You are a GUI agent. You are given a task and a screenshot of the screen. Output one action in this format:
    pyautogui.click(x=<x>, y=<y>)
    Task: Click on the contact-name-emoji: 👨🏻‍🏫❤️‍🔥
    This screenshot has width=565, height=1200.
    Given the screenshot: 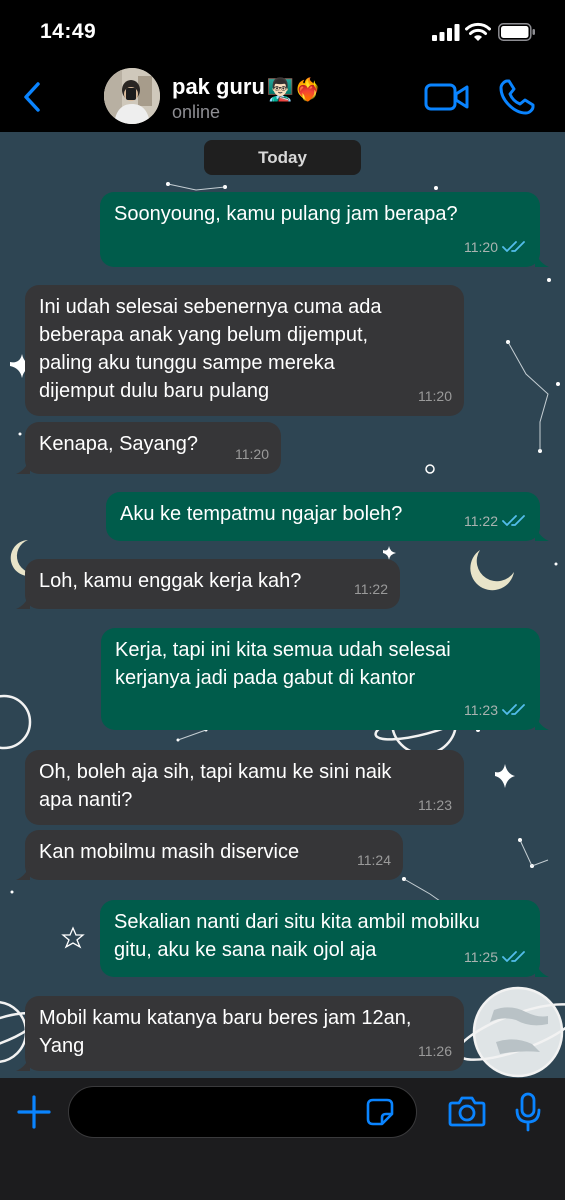 What is the action you would take?
    pyautogui.click(x=294, y=89)
    